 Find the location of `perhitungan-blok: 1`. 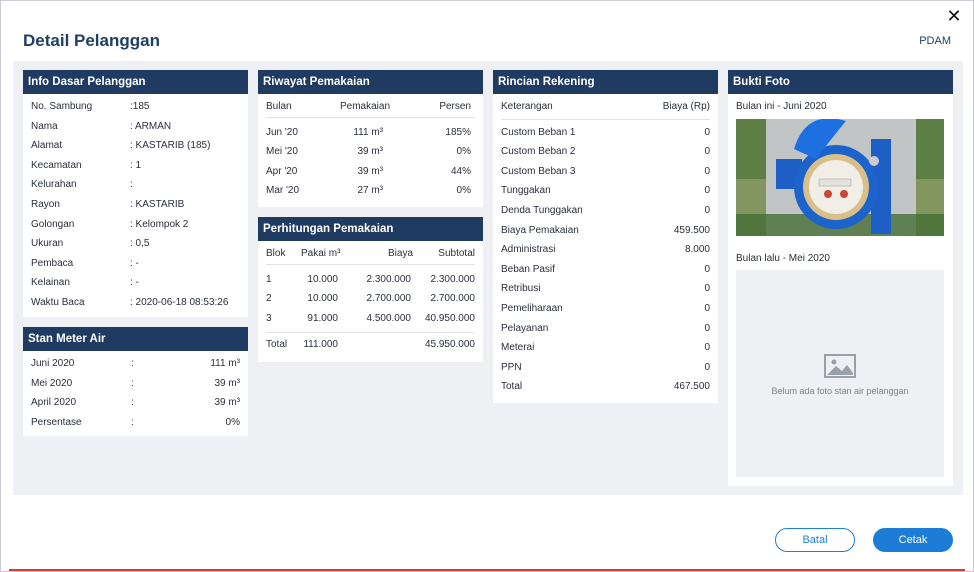

perhitungan-blok: 1 is located at coordinates (269, 279).